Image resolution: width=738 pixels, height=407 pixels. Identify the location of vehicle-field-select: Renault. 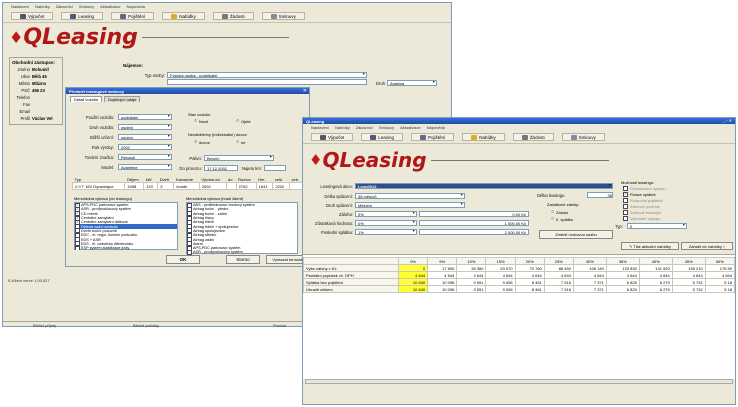
(145, 157).